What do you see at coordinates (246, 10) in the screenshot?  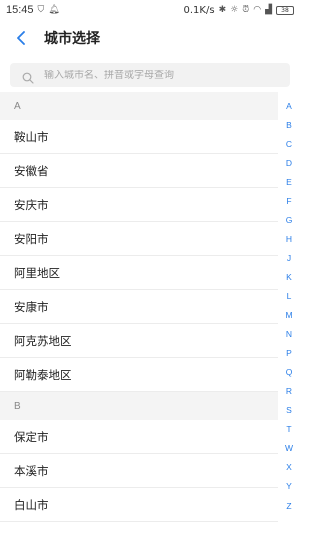 I see `alarm-icon: ⏰︎` at bounding box center [246, 10].